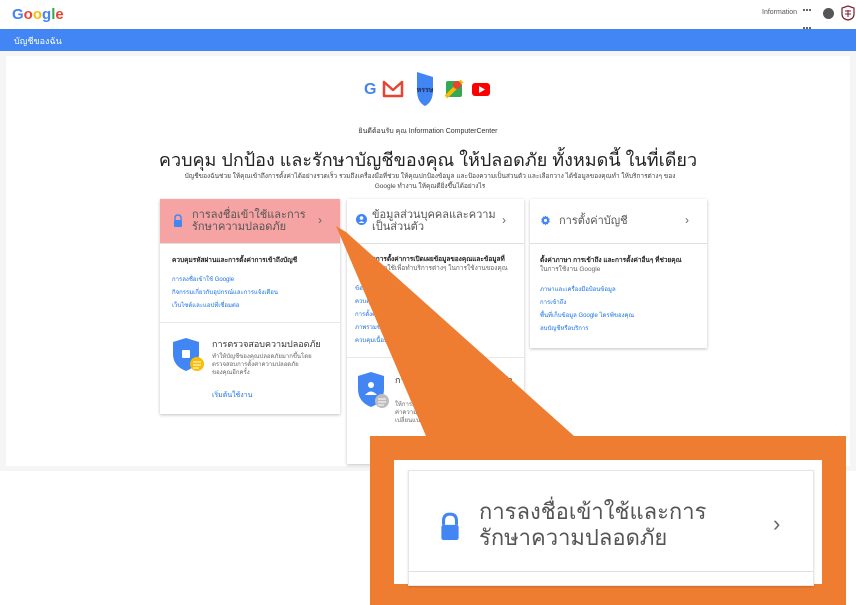 Image resolution: width=856 pixels, height=605 pixels. What do you see at coordinates (203, 280) in the screenshot?
I see `link-google-signin: การลงชื่อเข้าใช้ Google` at bounding box center [203, 280].